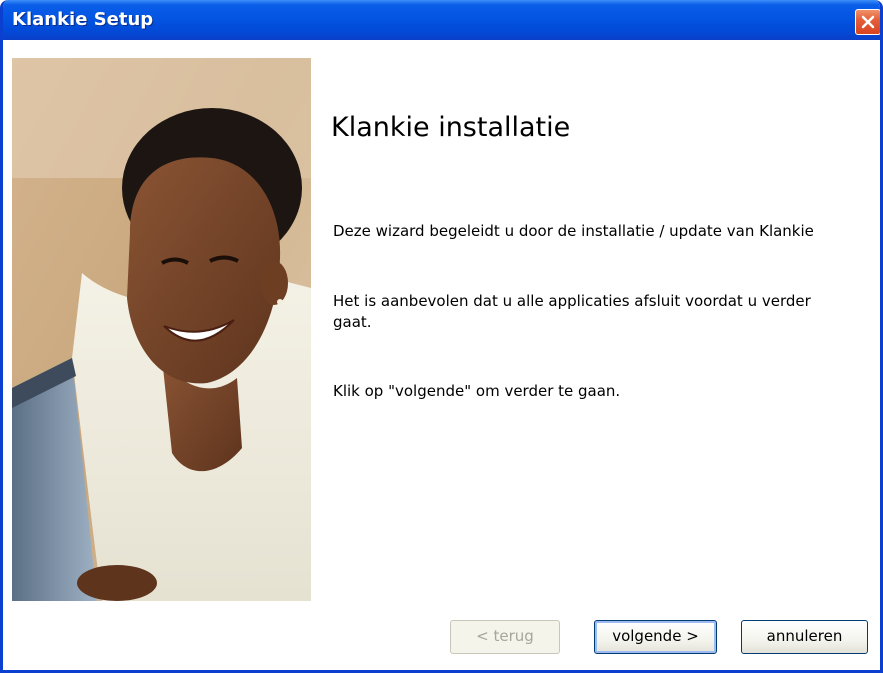 The image size is (883, 673). What do you see at coordinates (451, 127) in the screenshot?
I see `page-heading: Klankie installatie` at bounding box center [451, 127].